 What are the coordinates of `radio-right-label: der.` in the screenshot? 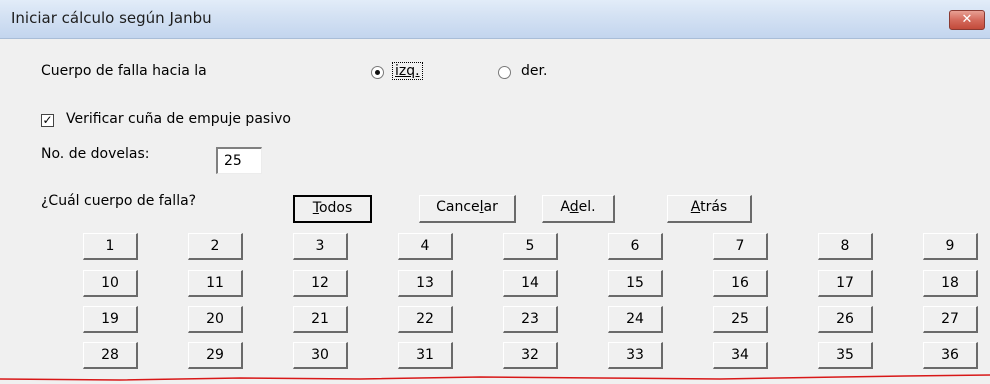 It's located at (534, 71).